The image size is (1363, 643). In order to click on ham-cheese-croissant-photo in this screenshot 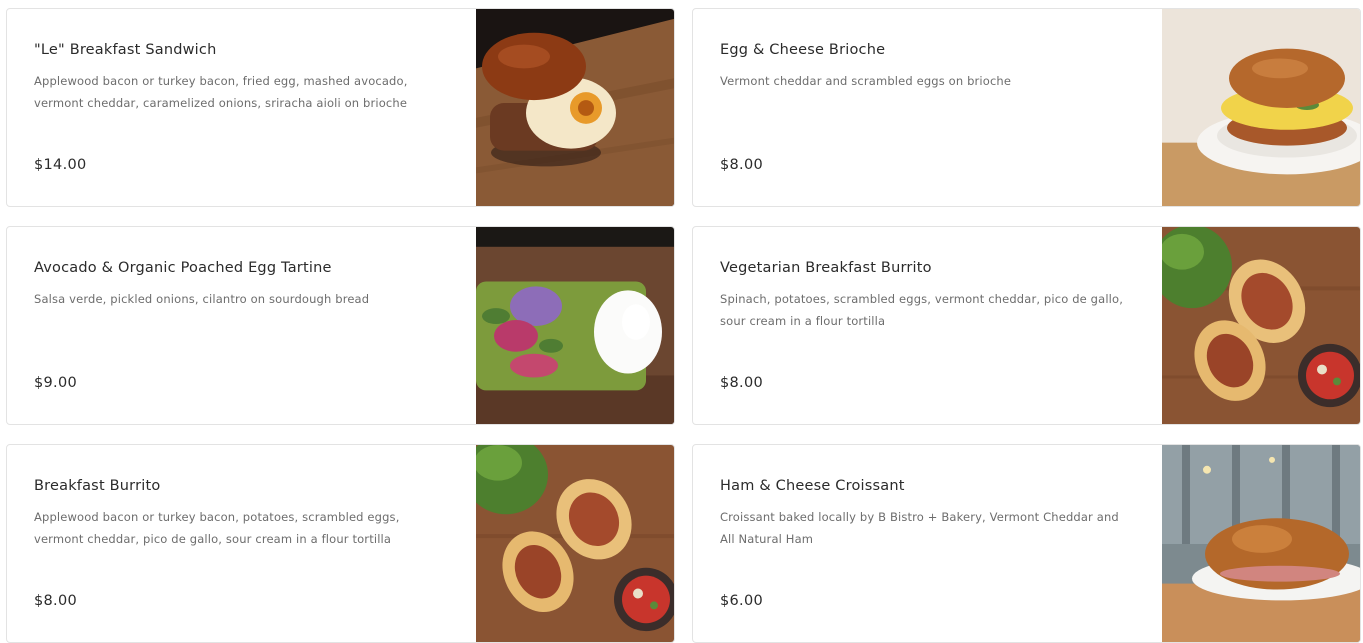, I will do `click(1261, 543)`.